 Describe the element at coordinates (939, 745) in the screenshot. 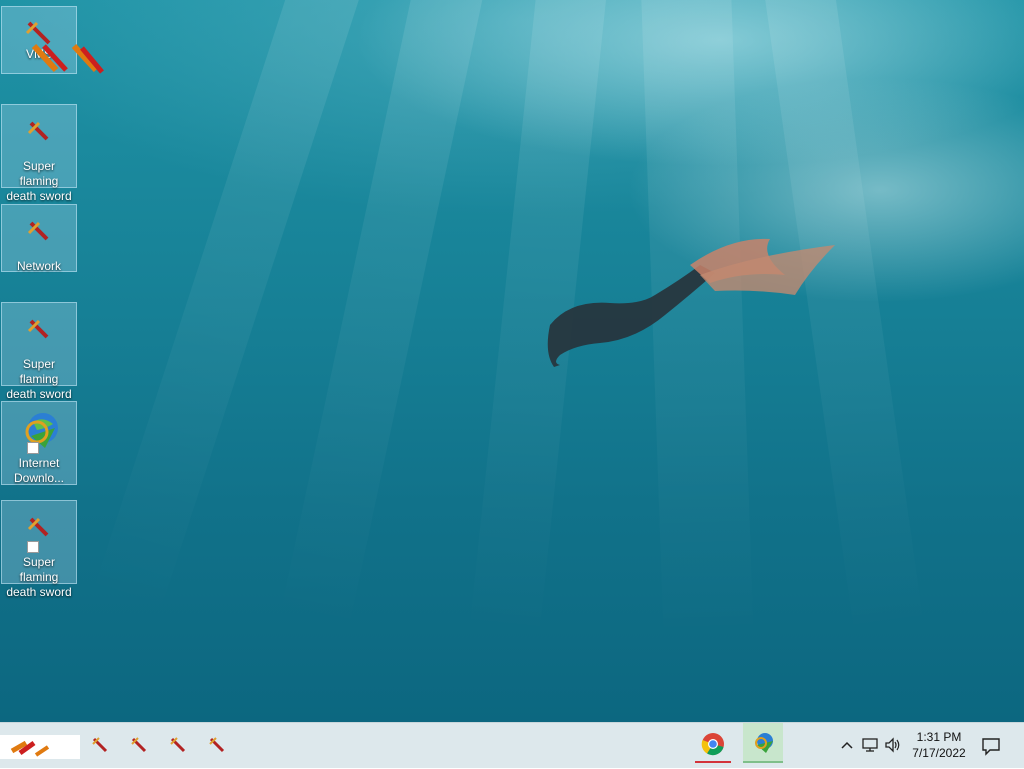

I see `system-clock: 1:31 PM 7/17/2022` at that location.